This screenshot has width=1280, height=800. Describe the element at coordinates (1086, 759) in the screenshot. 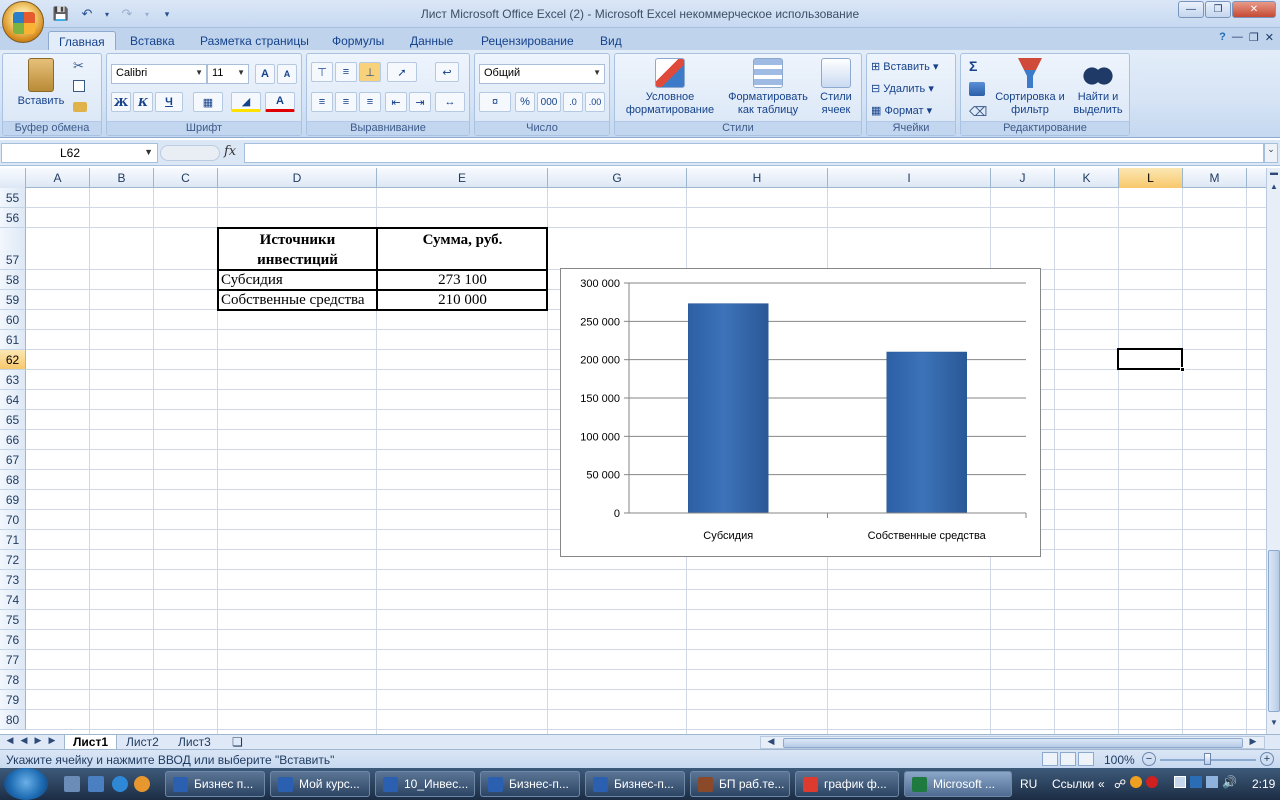

I see `page-break-view-icon` at that location.